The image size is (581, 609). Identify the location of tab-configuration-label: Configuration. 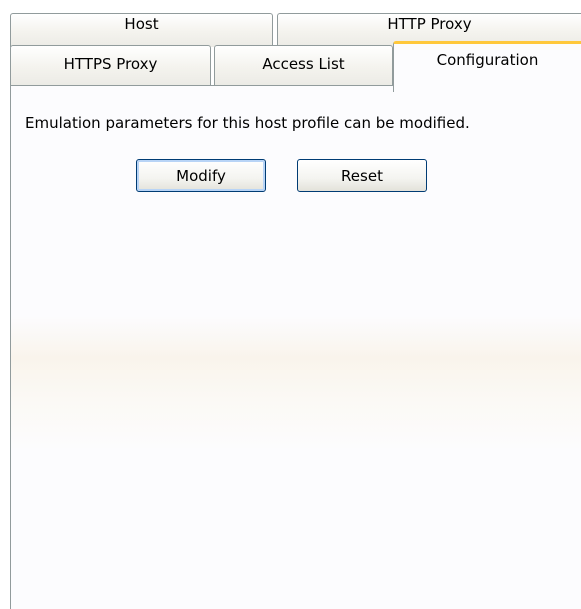
(487, 60).